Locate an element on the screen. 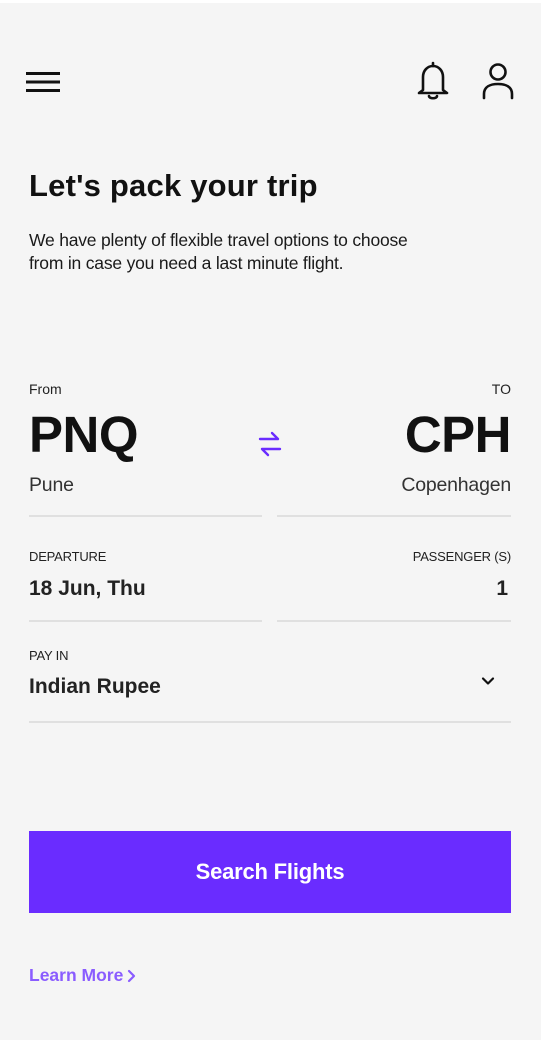 Image resolution: width=541 pixels, height=1043 pixels. chevron-down-icon is located at coordinates (488, 681).